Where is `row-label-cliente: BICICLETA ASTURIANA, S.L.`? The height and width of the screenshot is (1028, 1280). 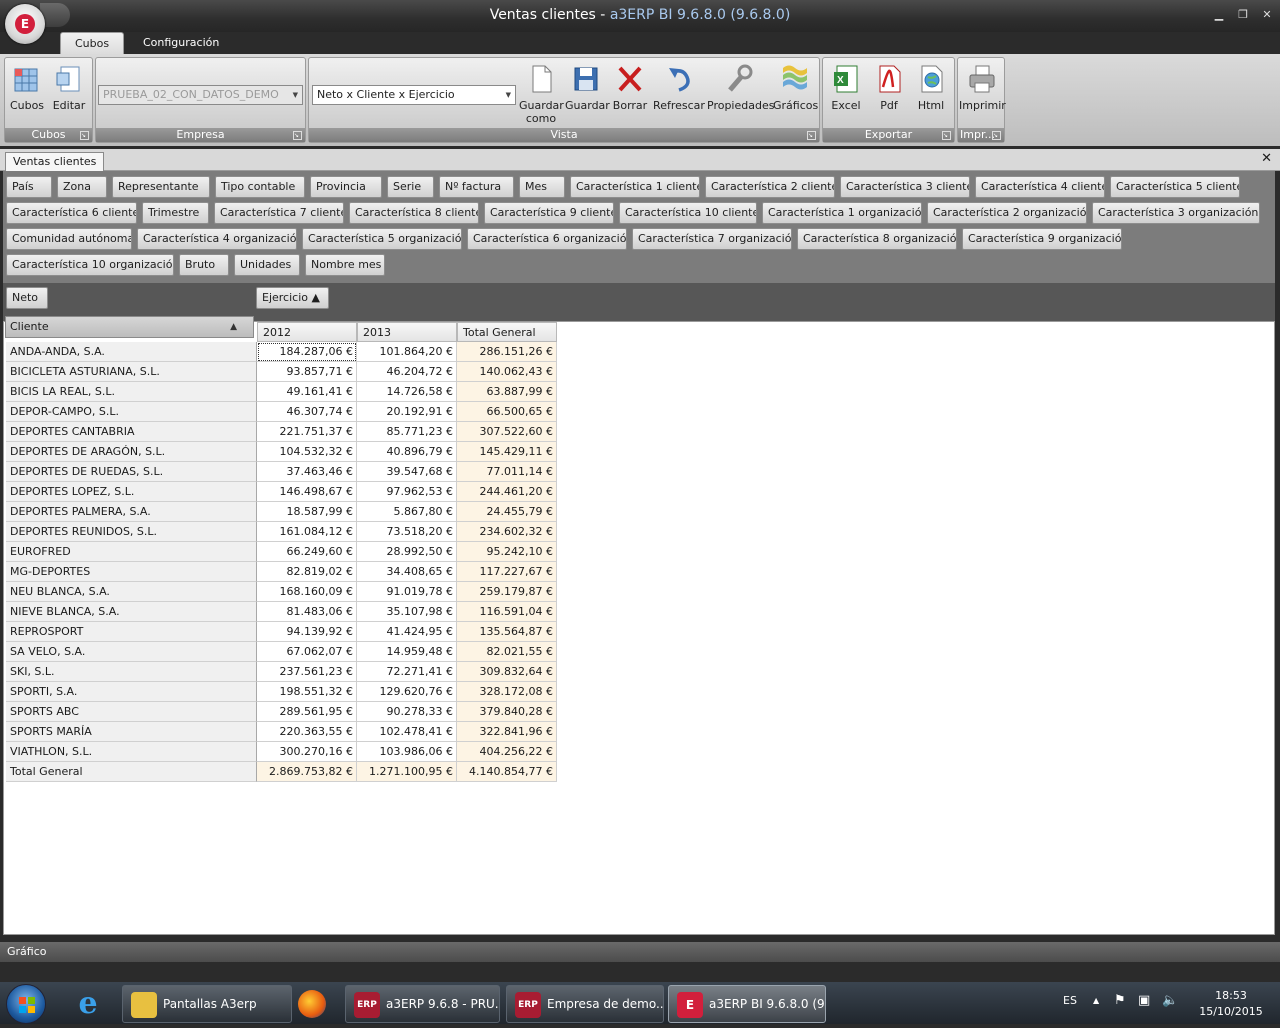 row-label-cliente: BICICLETA ASTURIANA, S.L. is located at coordinates (131, 372).